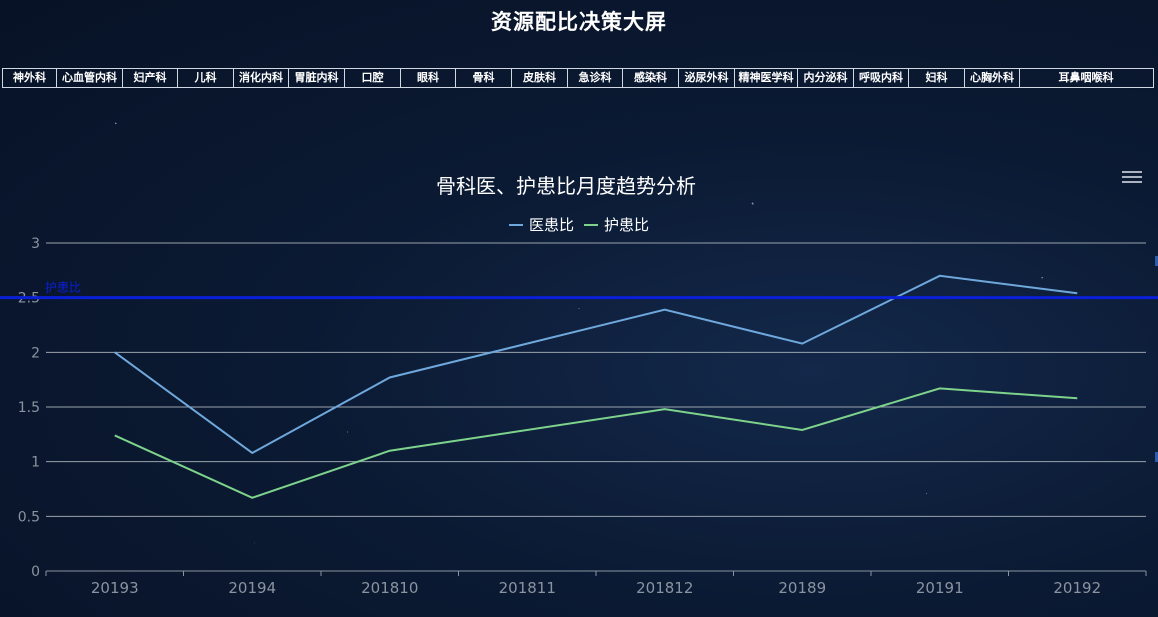 The height and width of the screenshot is (617, 1158). Describe the element at coordinates (664, 588) in the screenshot. I see `x-tick-label: 201812` at that location.